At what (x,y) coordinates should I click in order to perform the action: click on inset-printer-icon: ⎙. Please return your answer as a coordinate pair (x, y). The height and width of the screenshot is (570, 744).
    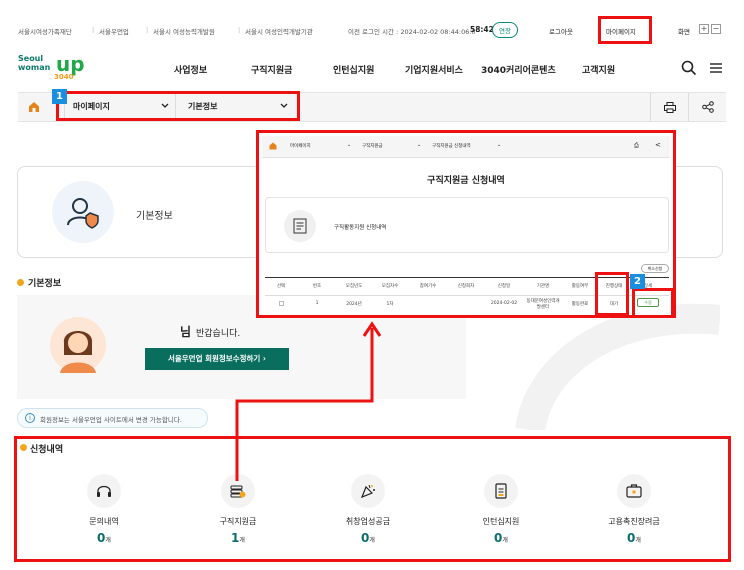
    Looking at the image, I should click on (636, 145).